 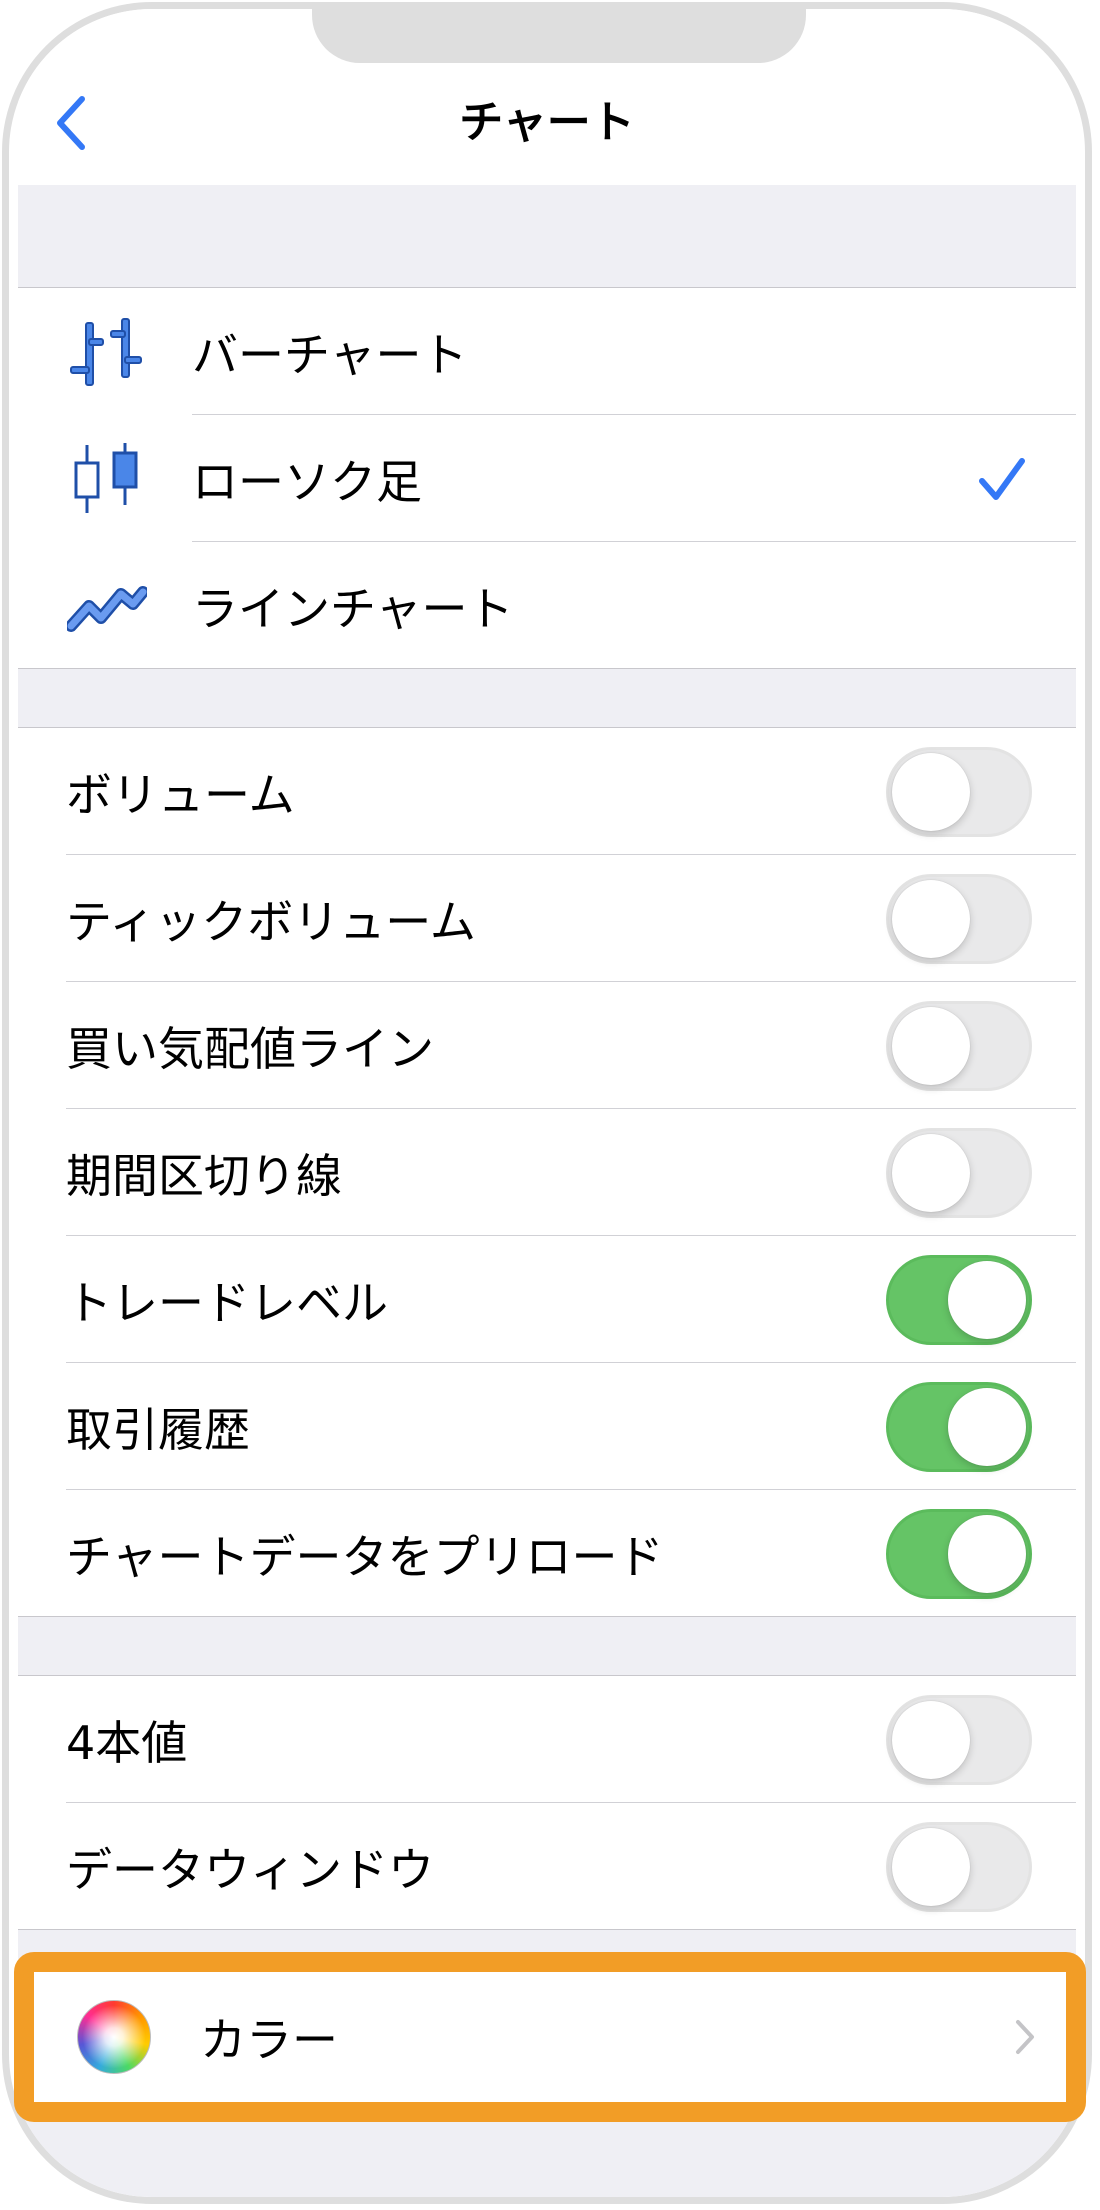 I want to click on device-notch, so click(x=559, y=36).